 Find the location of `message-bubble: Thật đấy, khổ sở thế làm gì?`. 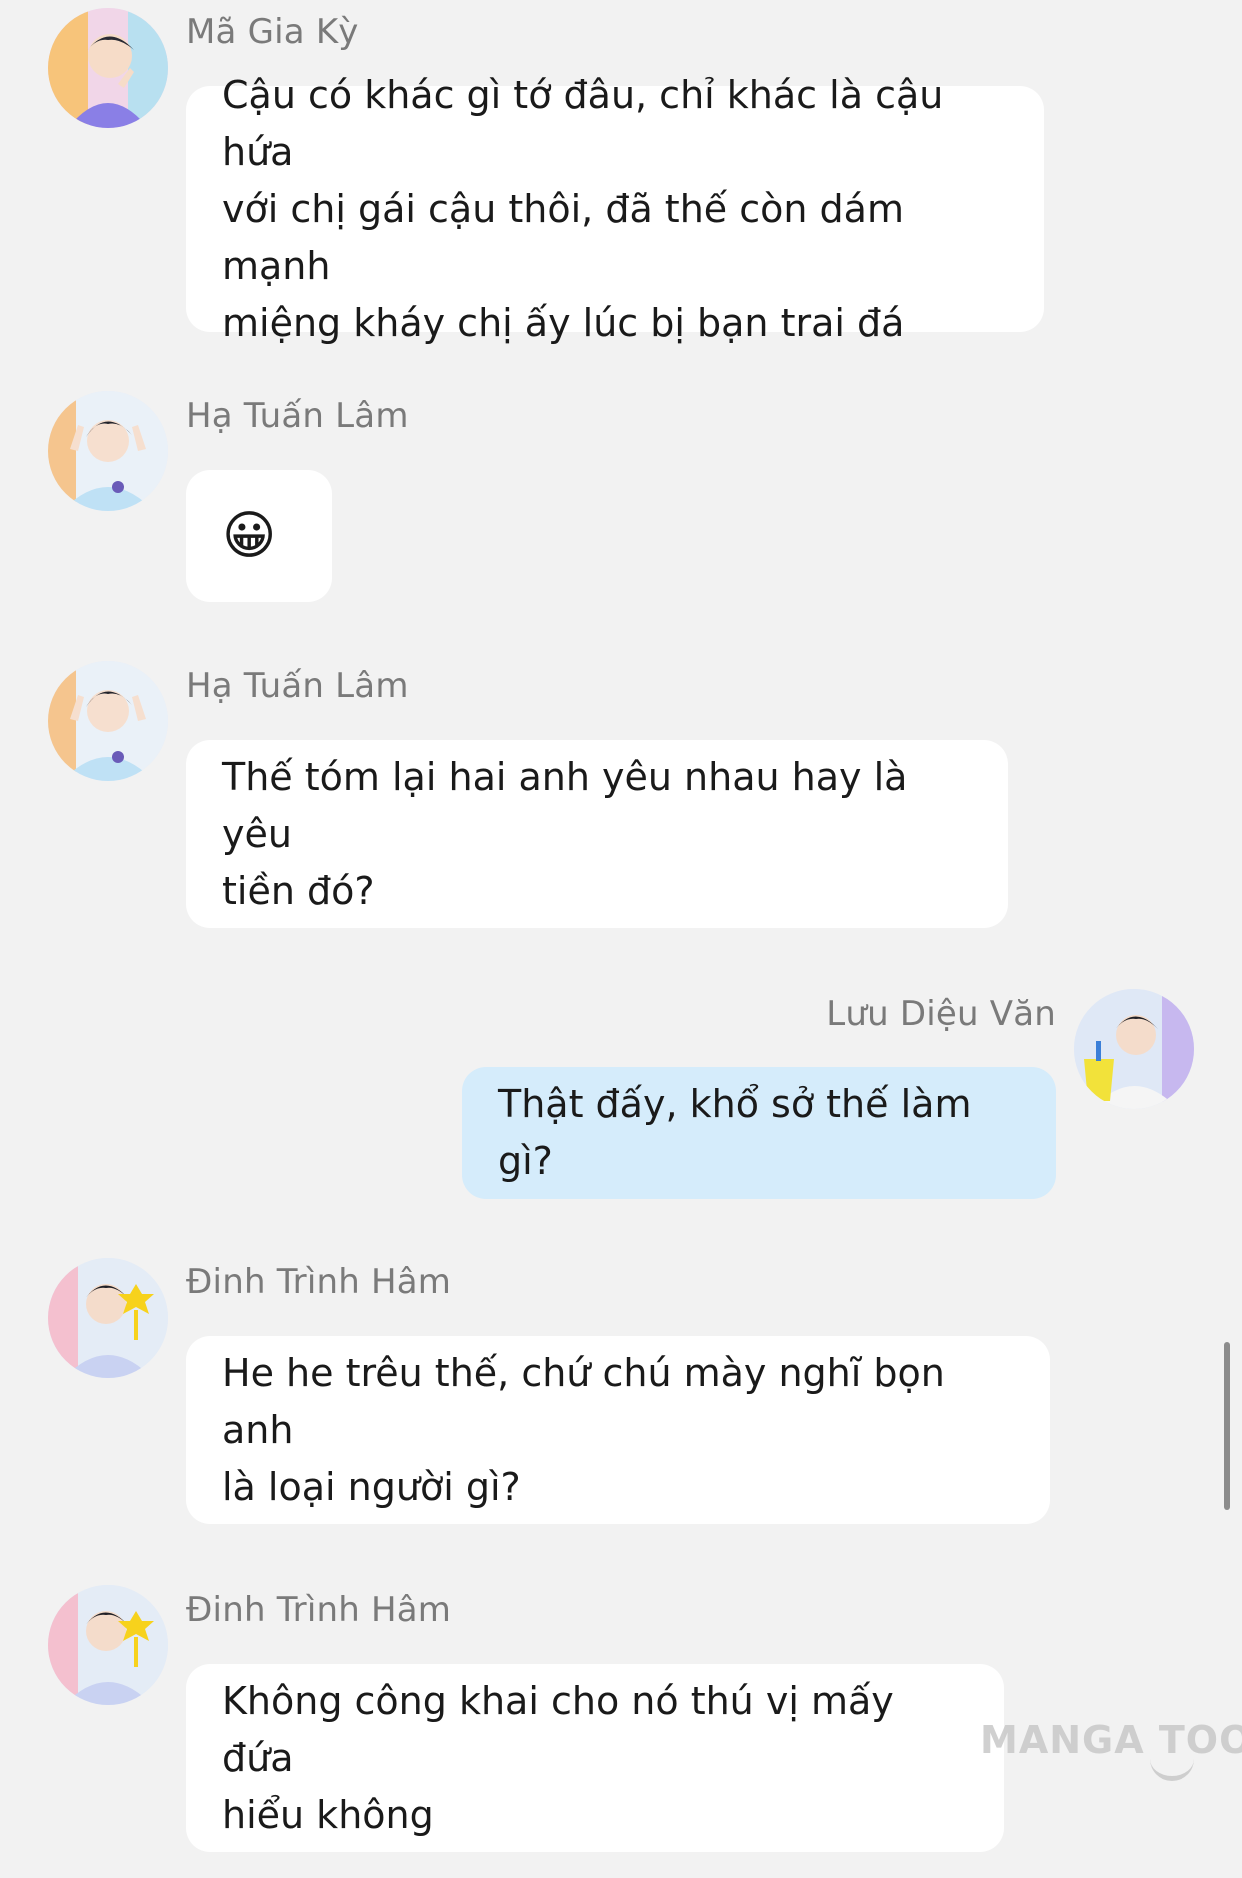

message-bubble: Thật đấy, khổ sở thế làm gì? is located at coordinates (759, 1133).